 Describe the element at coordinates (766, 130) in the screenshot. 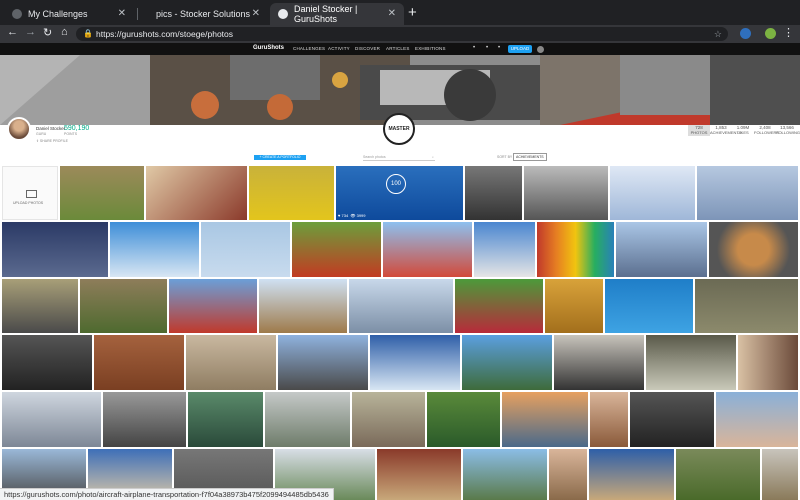

I see `stat-followers: 2,408 FOLLOWERS` at that location.